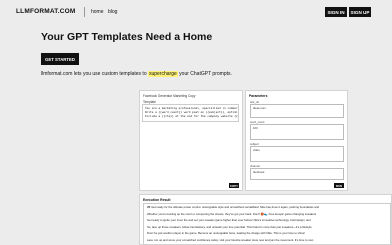 Image resolution: width=392 pixels, height=245 pixels. What do you see at coordinates (234, 185) in the screenshot?
I see `copy-button: COPY` at bounding box center [234, 185].